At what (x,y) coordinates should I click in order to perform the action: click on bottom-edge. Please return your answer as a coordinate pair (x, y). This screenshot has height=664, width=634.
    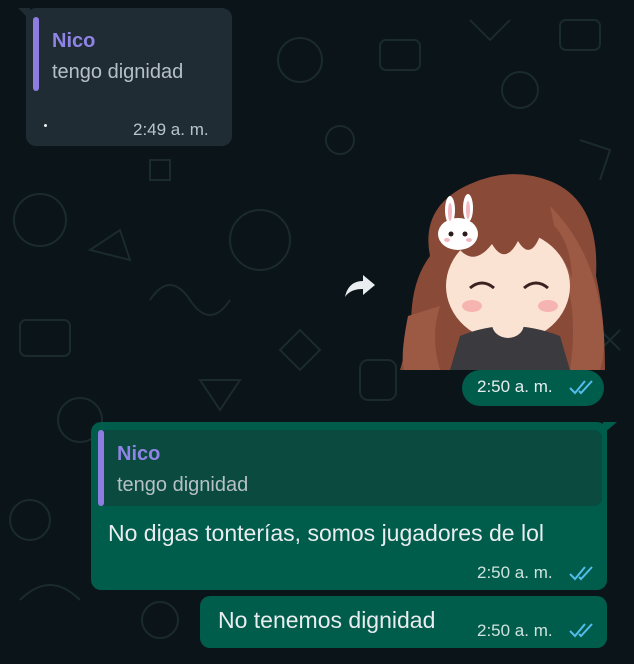
    Looking at the image, I should click on (317, 660).